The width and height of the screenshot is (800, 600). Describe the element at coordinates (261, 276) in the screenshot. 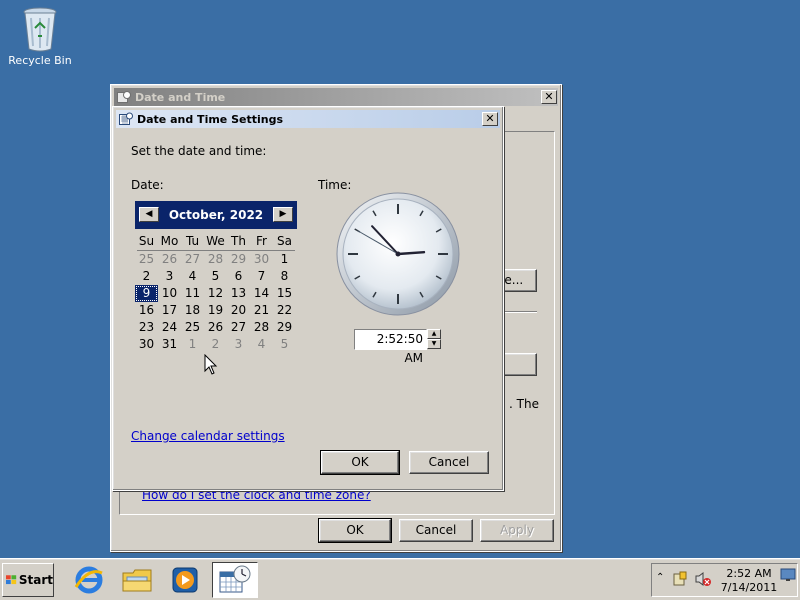

I see `day-cell: 7` at that location.